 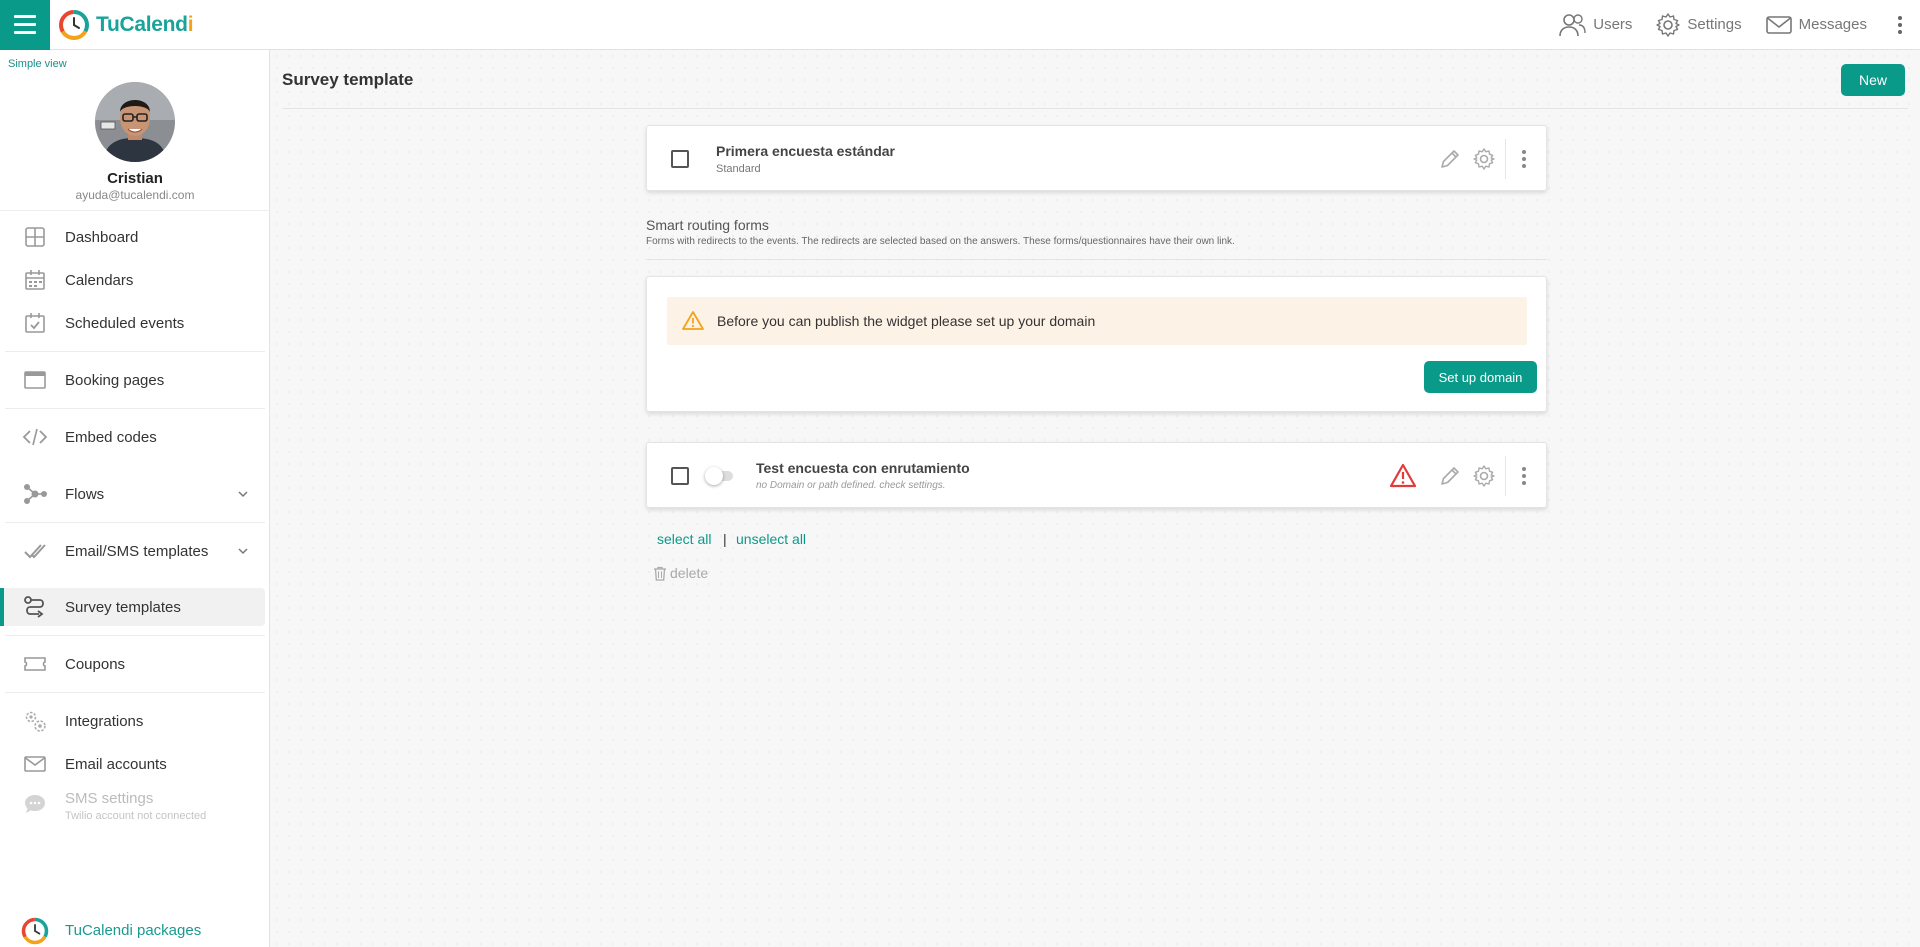 I want to click on gears-icon, so click(x=35, y=721).